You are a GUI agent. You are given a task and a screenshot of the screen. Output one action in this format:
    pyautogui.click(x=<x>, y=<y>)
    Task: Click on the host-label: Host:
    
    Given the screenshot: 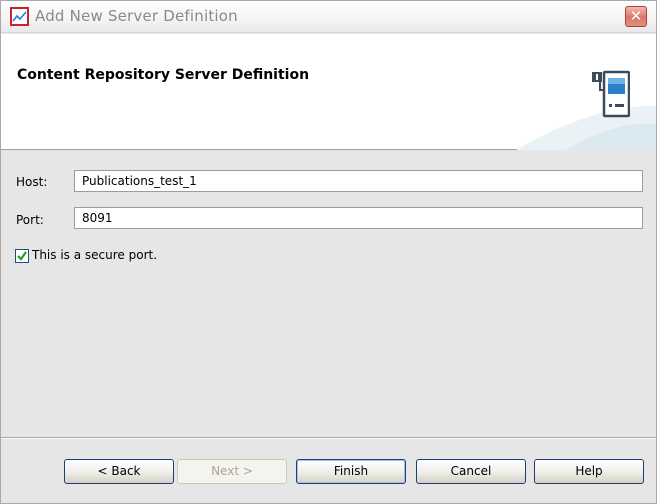 What is the action you would take?
    pyautogui.click(x=32, y=182)
    